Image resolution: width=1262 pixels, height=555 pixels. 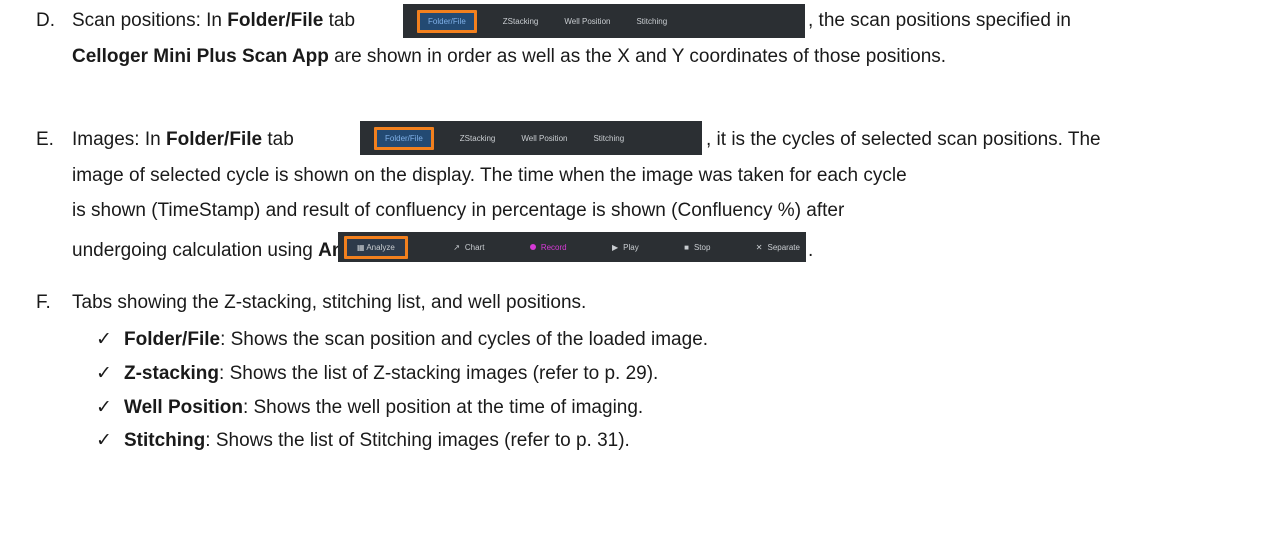 What do you see at coordinates (45, 139) in the screenshot?
I see `item-e-letter: E.` at bounding box center [45, 139].